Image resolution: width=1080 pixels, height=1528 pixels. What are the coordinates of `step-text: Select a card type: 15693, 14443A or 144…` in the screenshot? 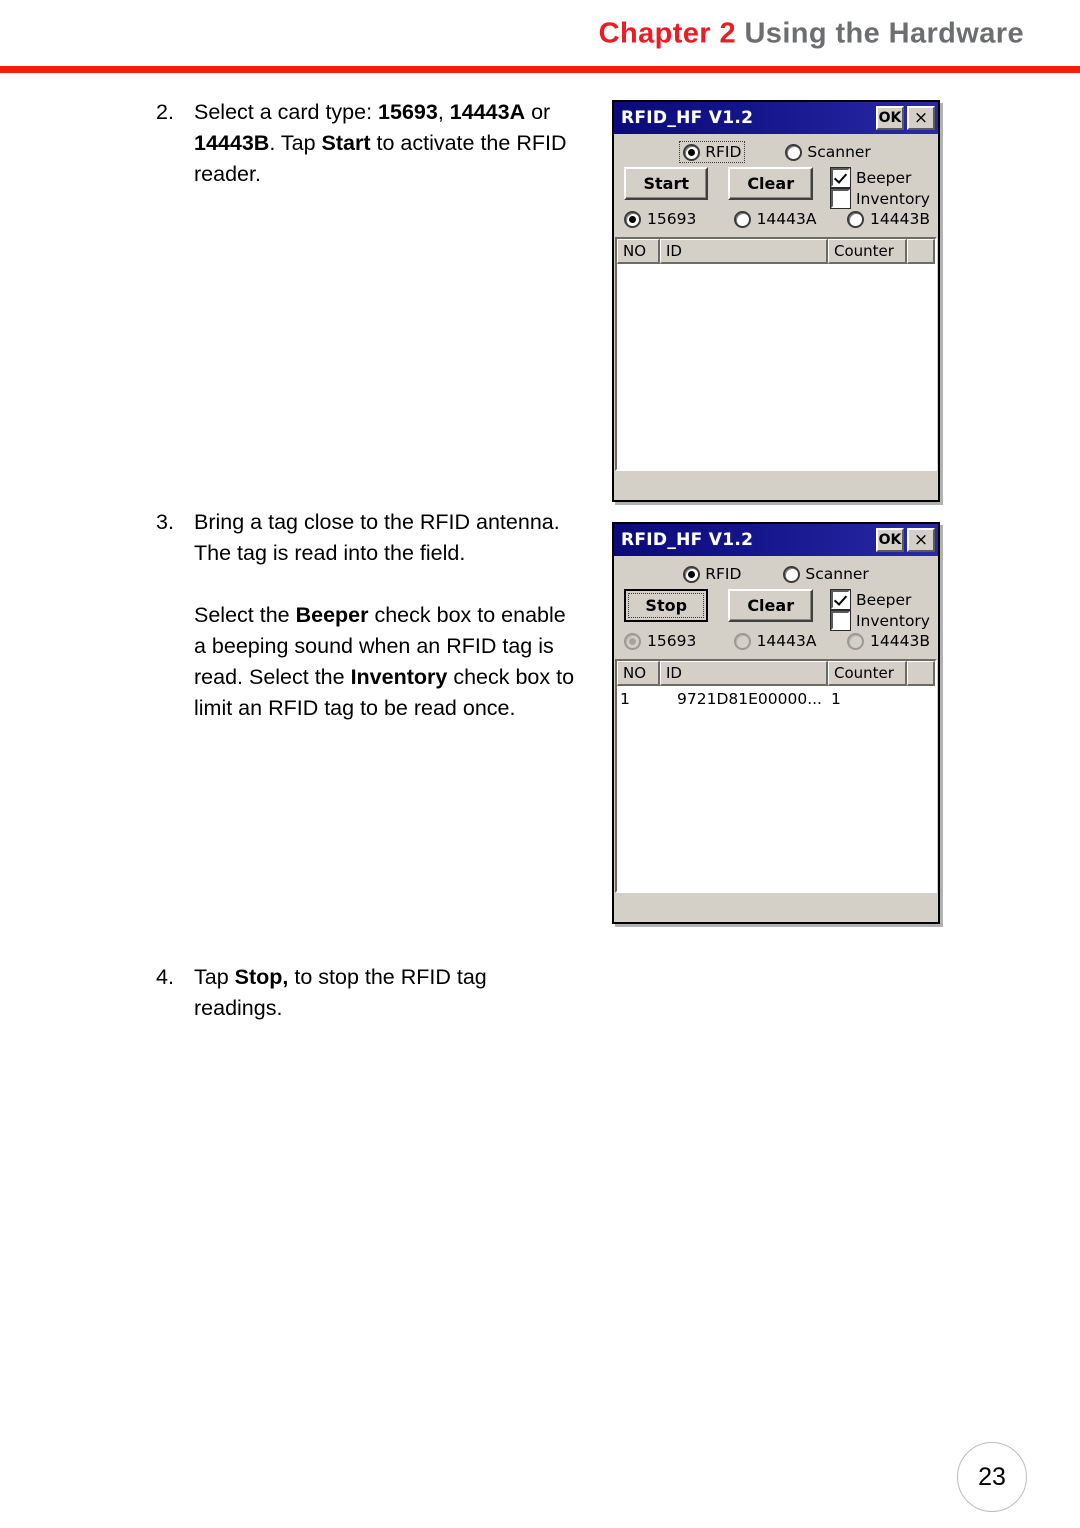 It's located at (386, 143).